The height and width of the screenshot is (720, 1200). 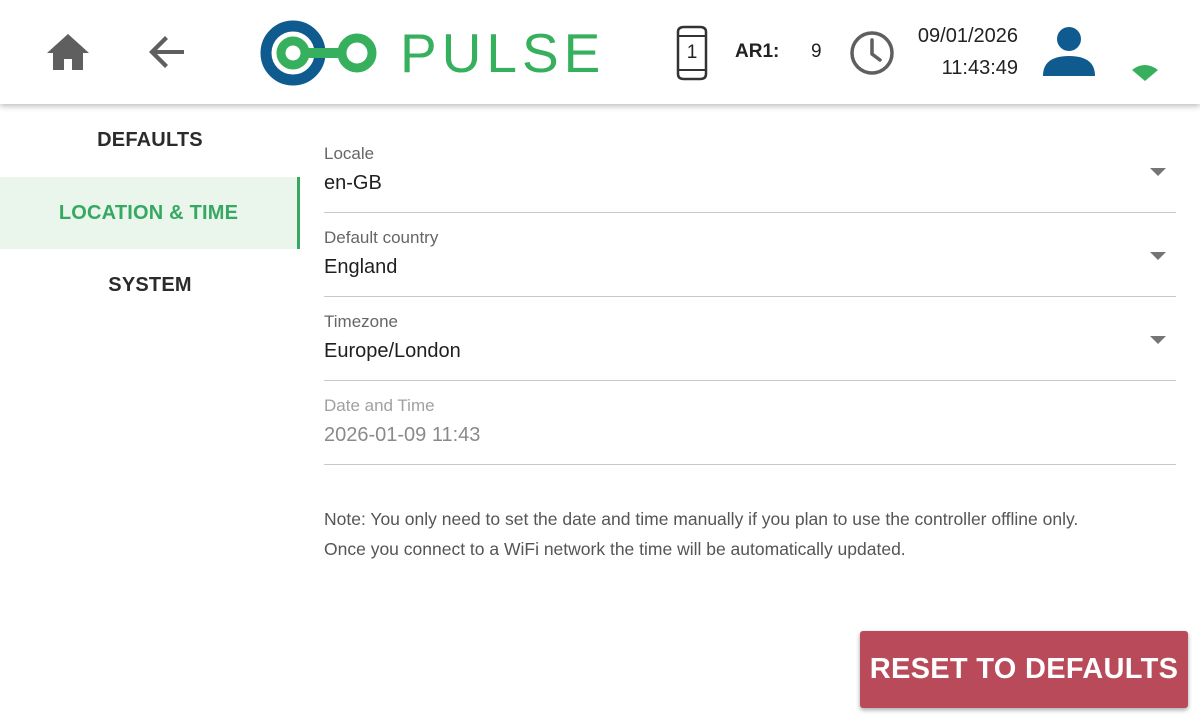 I want to click on device-indicator: 1, so click(x=692, y=53).